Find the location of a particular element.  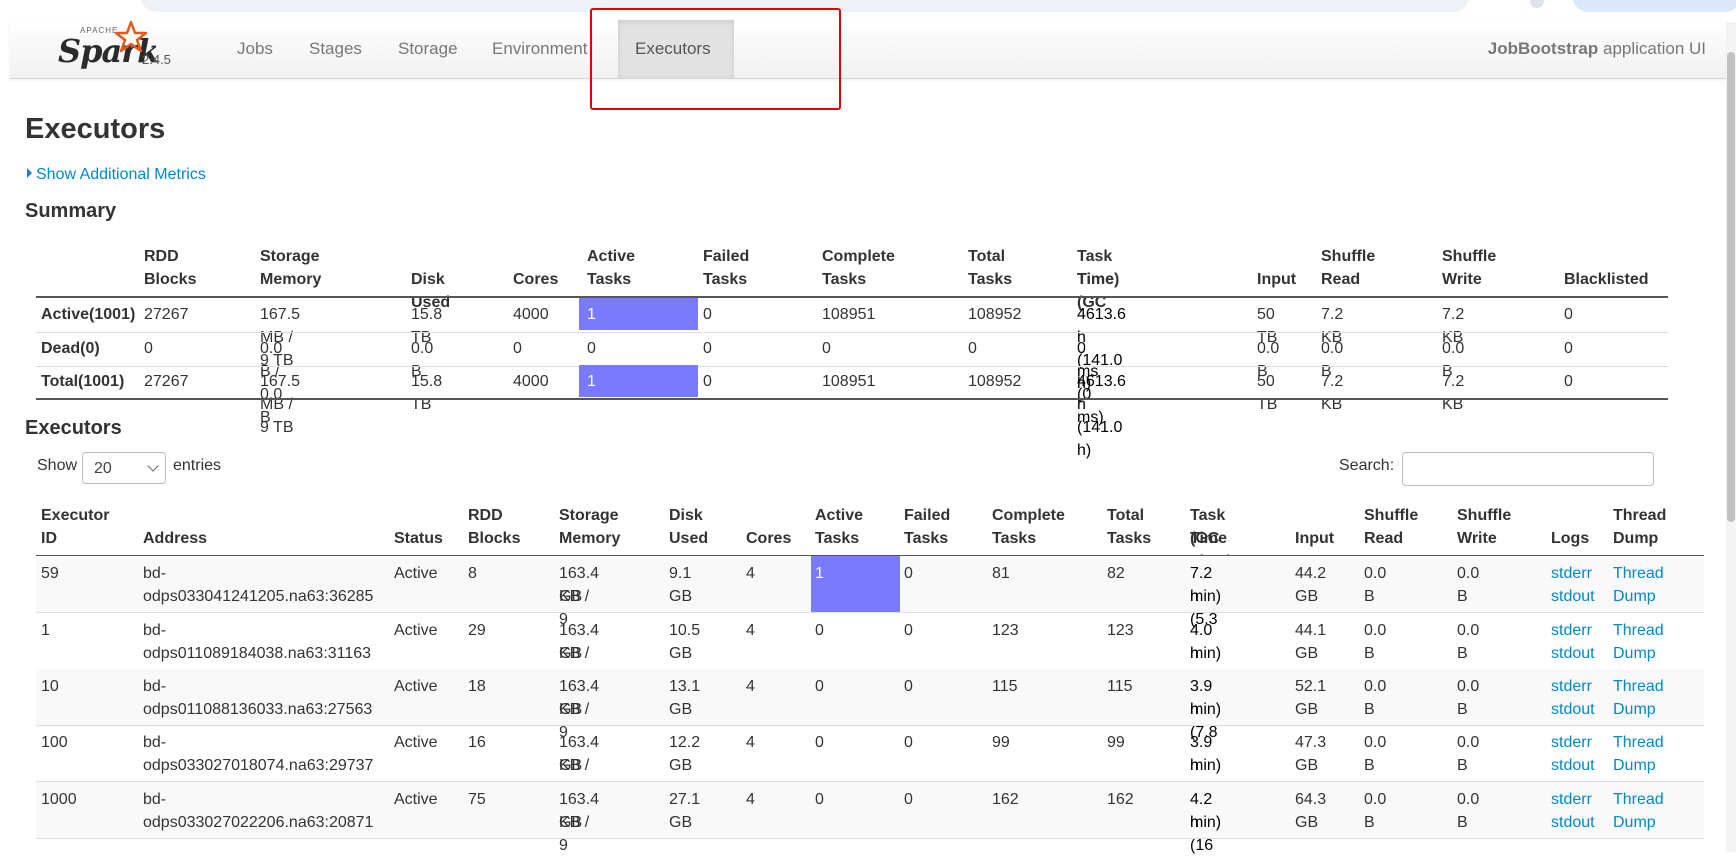

executor-total-tasks: 115 is located at coordinates (1120, 686).